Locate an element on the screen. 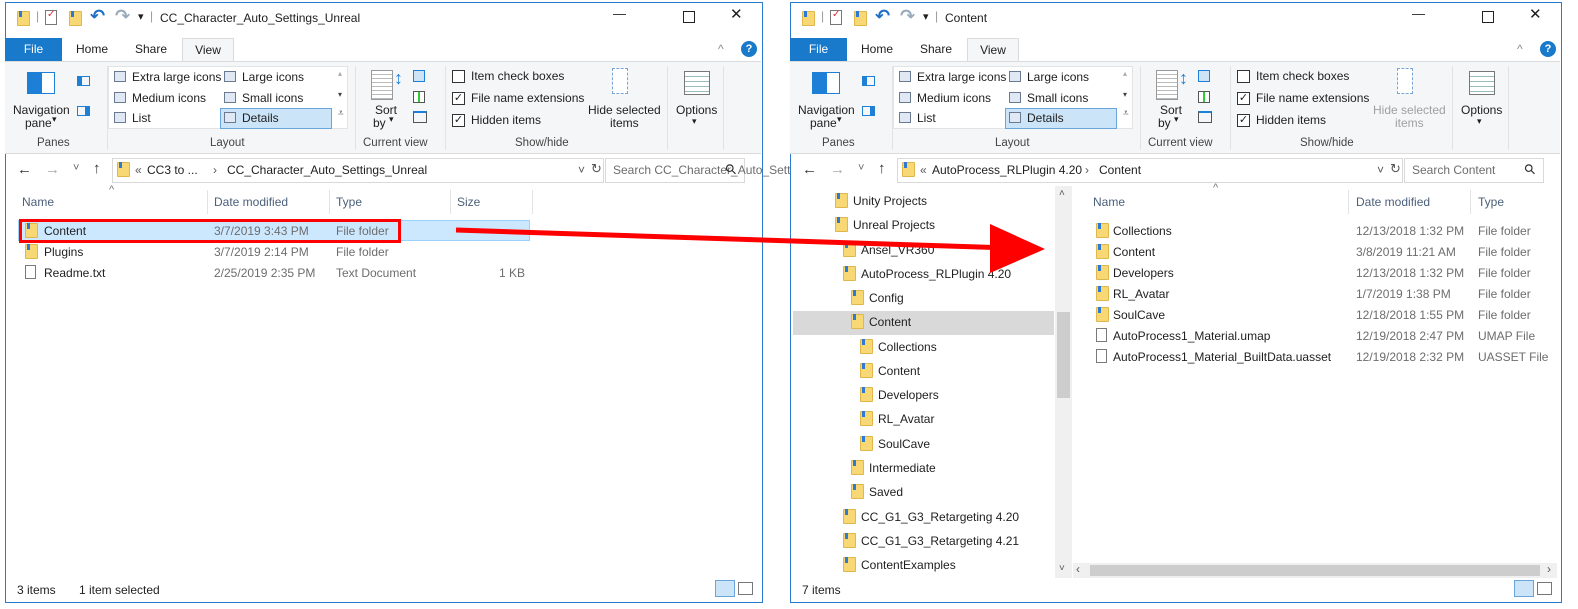 The image size is (1578, 609). layout-option-list: List is located at coordinates (141, 118).